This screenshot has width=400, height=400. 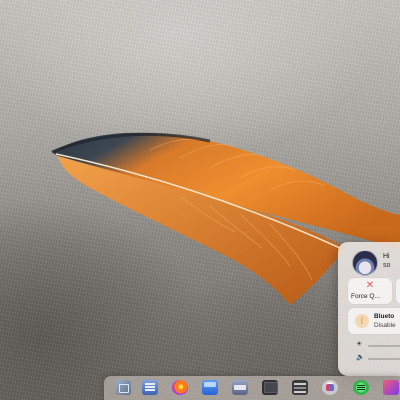 What do you see at coordinates (180, 387) in the screenshot?
I see `dock-app-firefox-icon` at bounding box center [180, 387].